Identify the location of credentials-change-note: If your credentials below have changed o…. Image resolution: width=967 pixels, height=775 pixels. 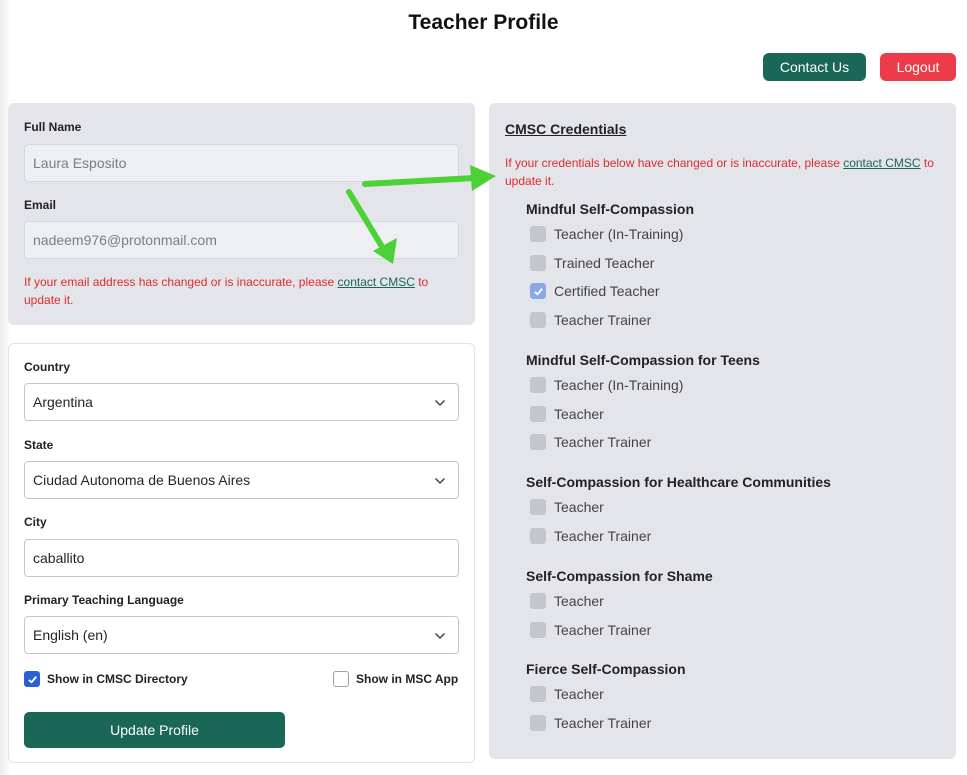
(719, 172).